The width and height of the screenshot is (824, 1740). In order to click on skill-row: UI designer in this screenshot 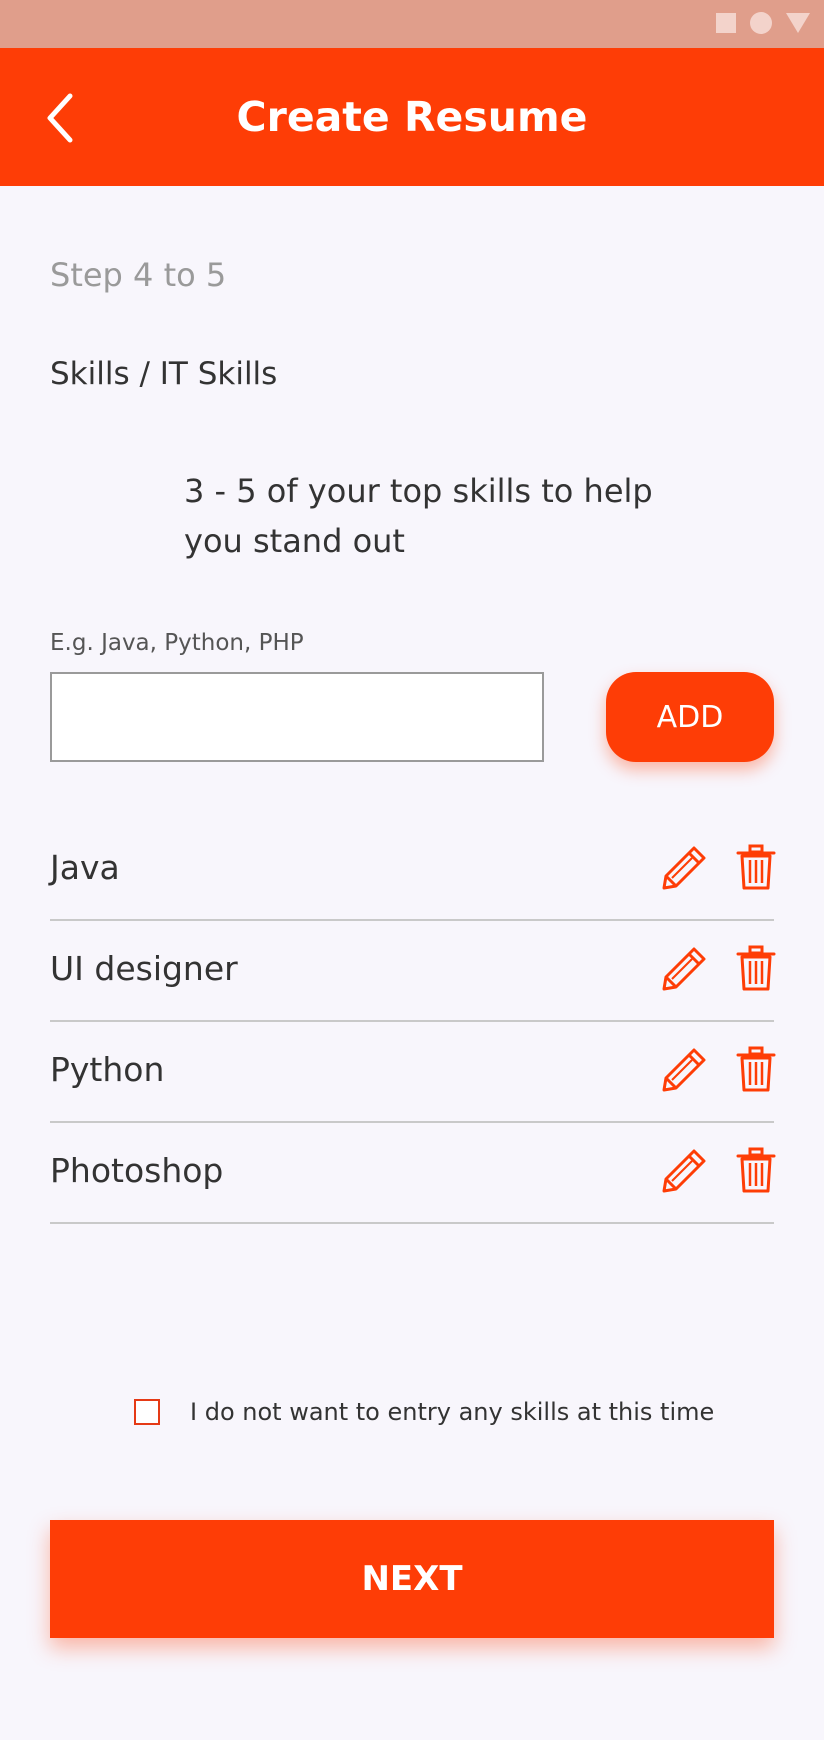, I will do `click(413, 971)`.